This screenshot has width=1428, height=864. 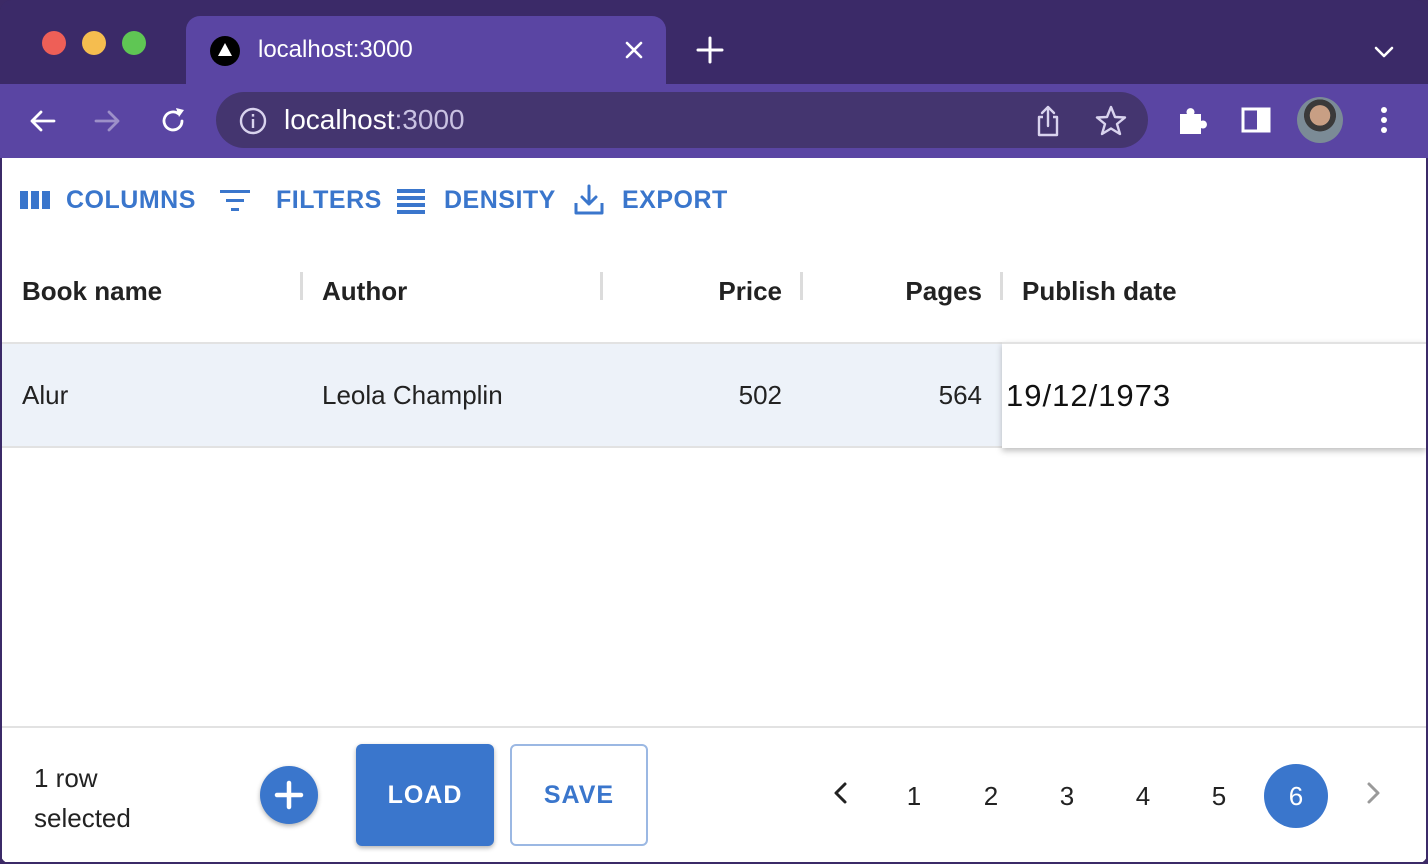 What do you see at coordinates (1048, 121) in the screenshot?
I see `share-icon` at bounding box center [1048, 121].